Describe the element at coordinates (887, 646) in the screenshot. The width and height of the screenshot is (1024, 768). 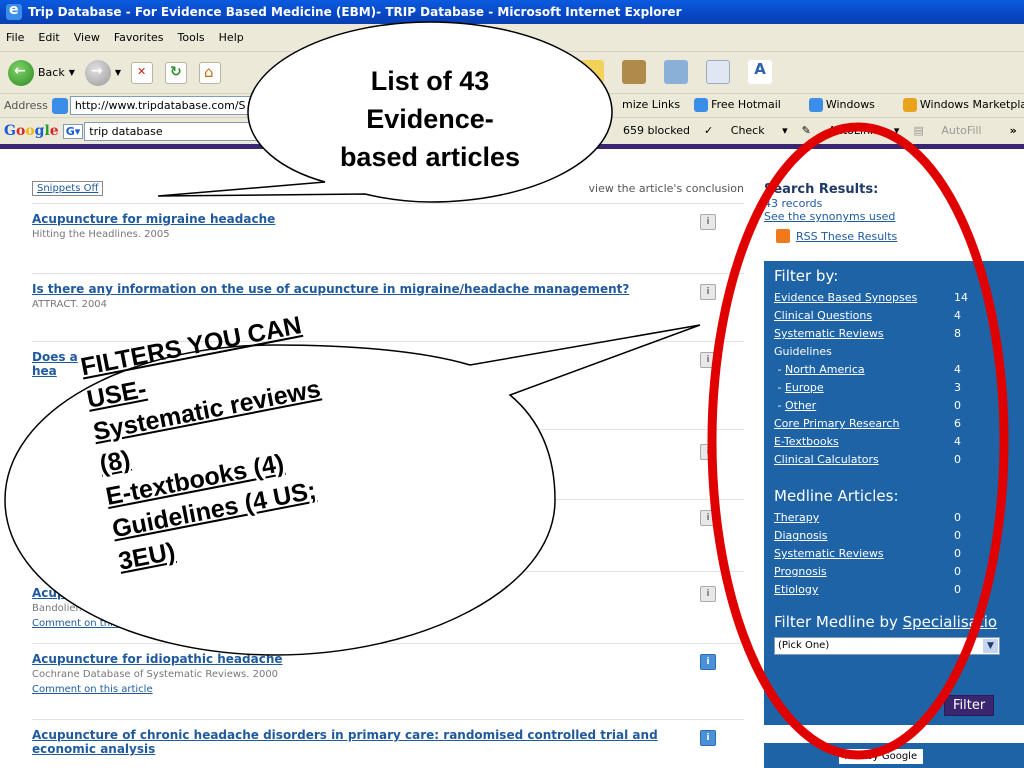
I see `specialisation-select: (Pick One) ▼` at that location.